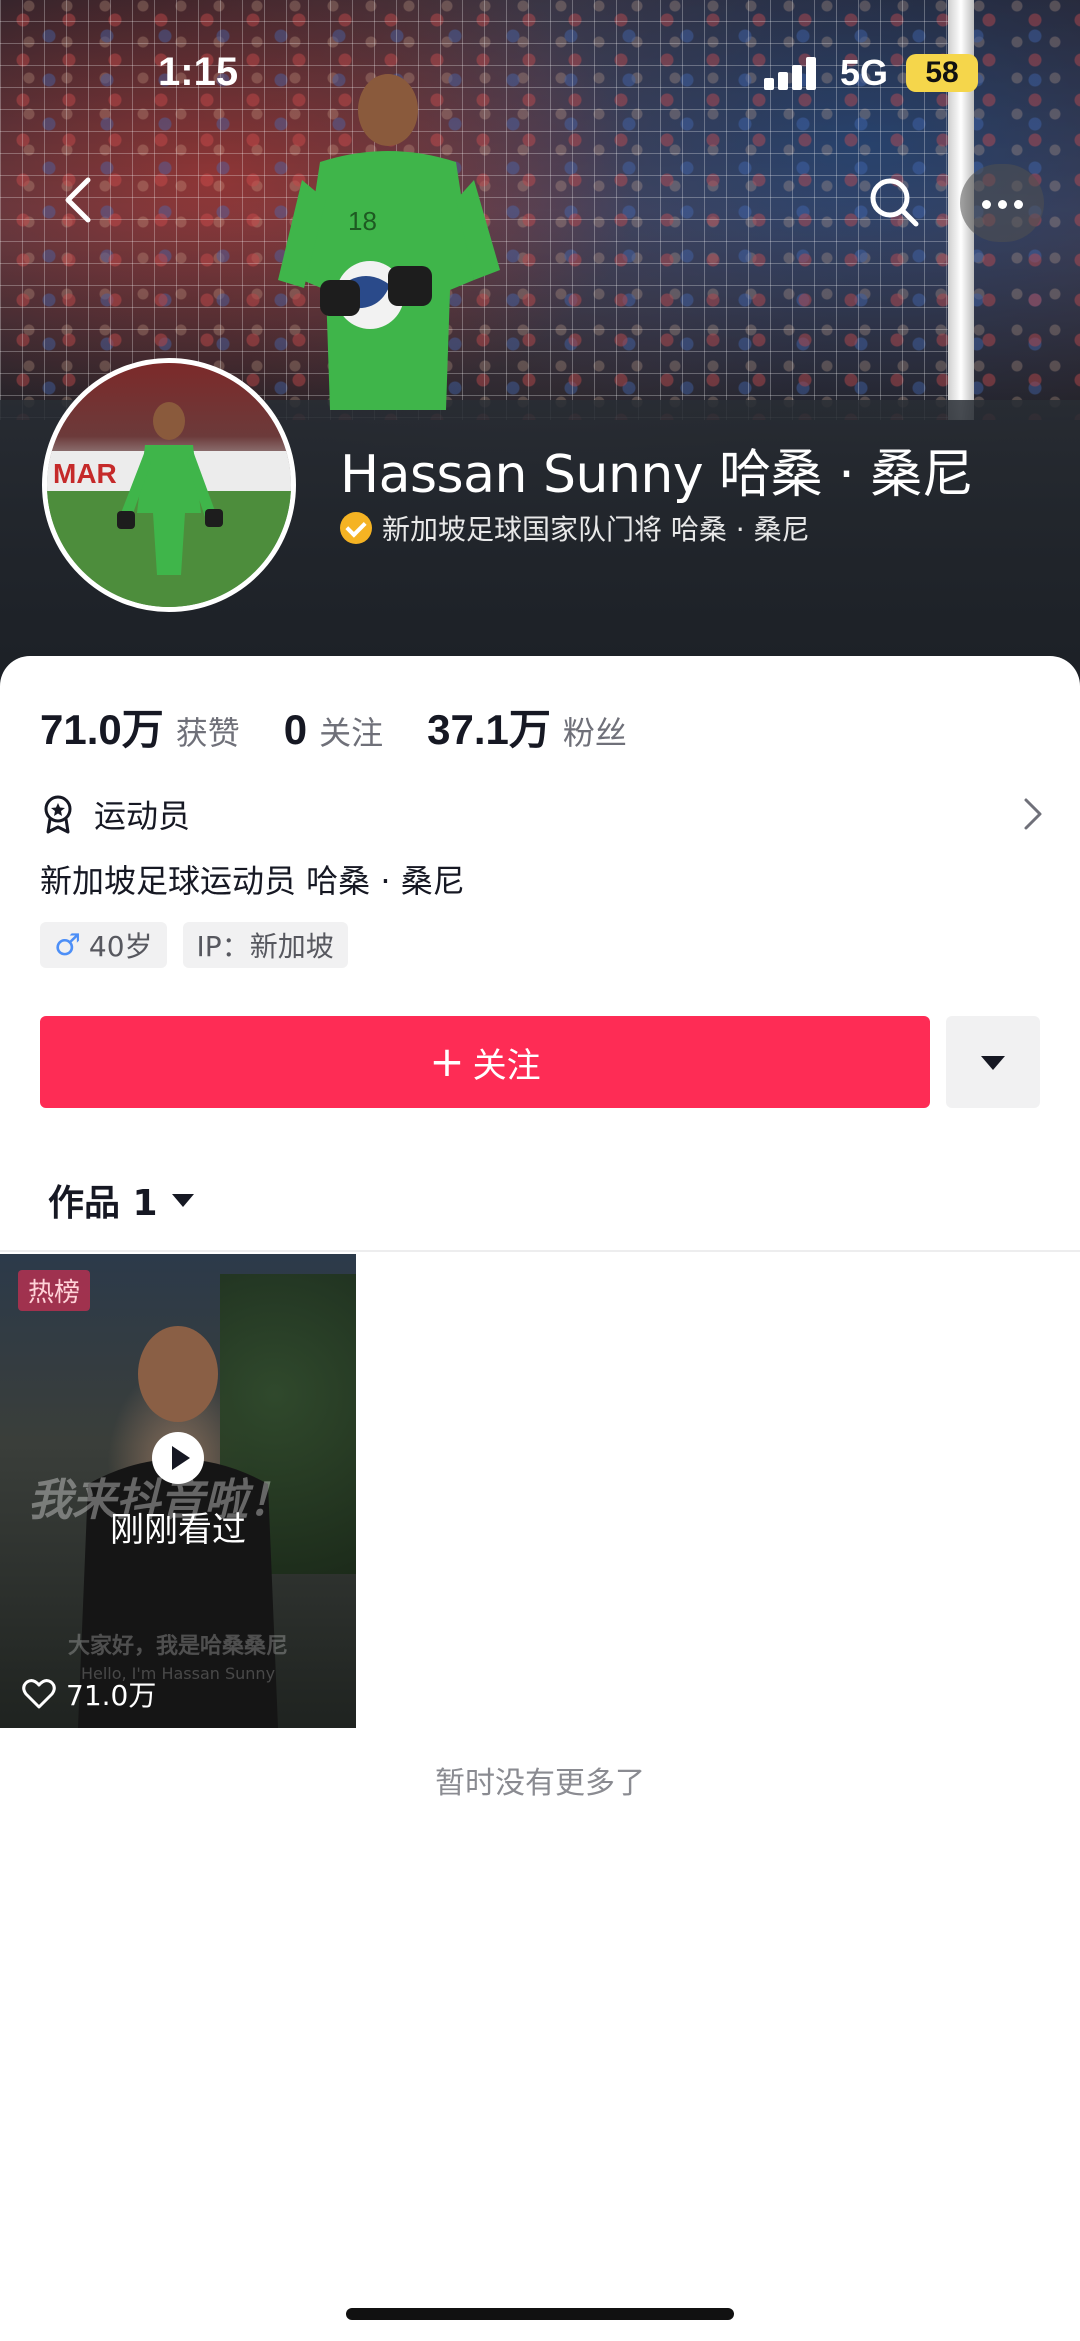 The height and width of the screenshot is (2341, 1080). Describe the element at coordinates (540, 2314) in the screenshot. I see `home-indicator` at that location.